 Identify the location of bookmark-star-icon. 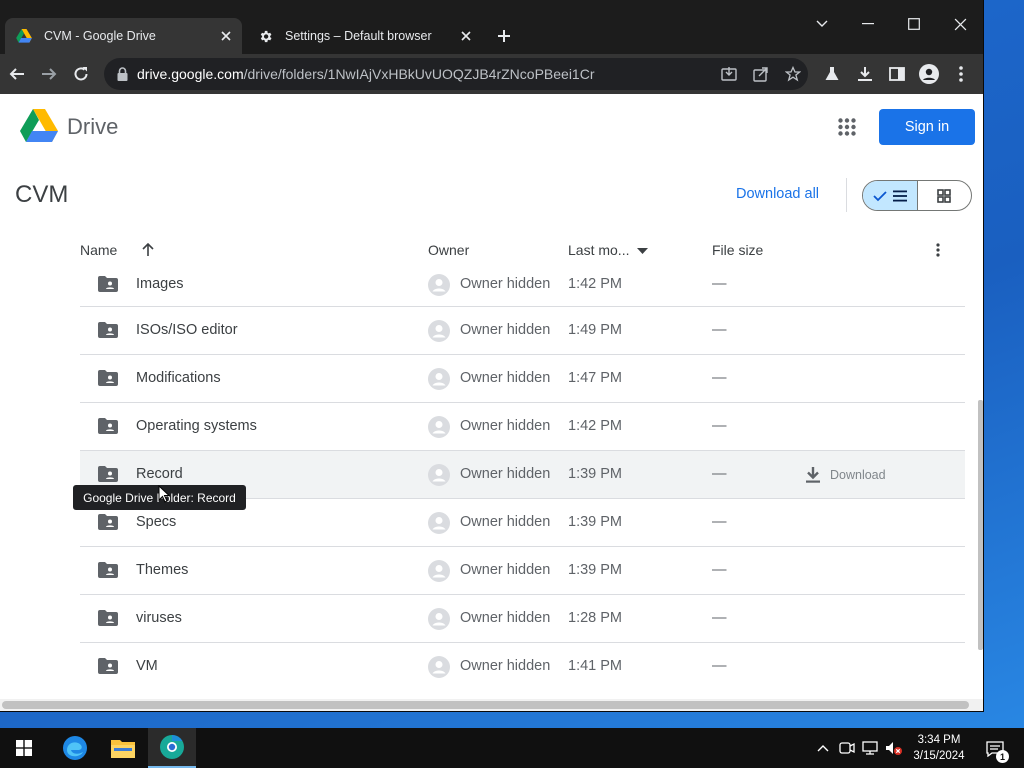
(793, 74).